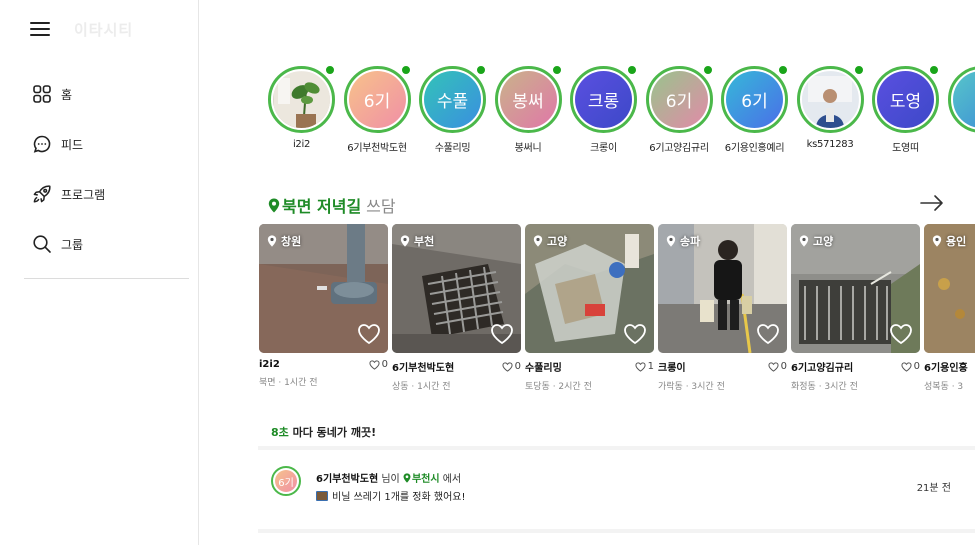  What do you see at coordinates (956, 241) in the screenshot?
I see `post-location-text: 용인` at bounding box center [956, 241].